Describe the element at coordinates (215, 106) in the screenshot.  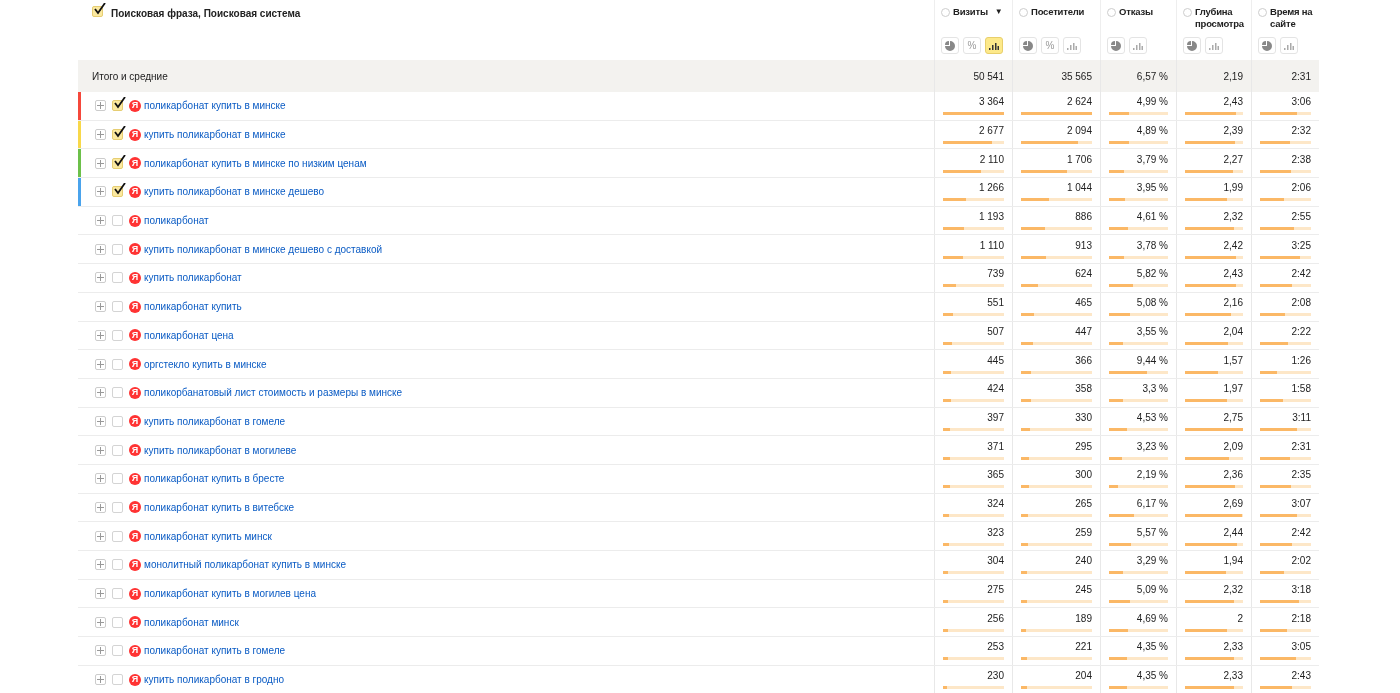
I see `phrase-link: поликарбонат купить в минске` at that location.